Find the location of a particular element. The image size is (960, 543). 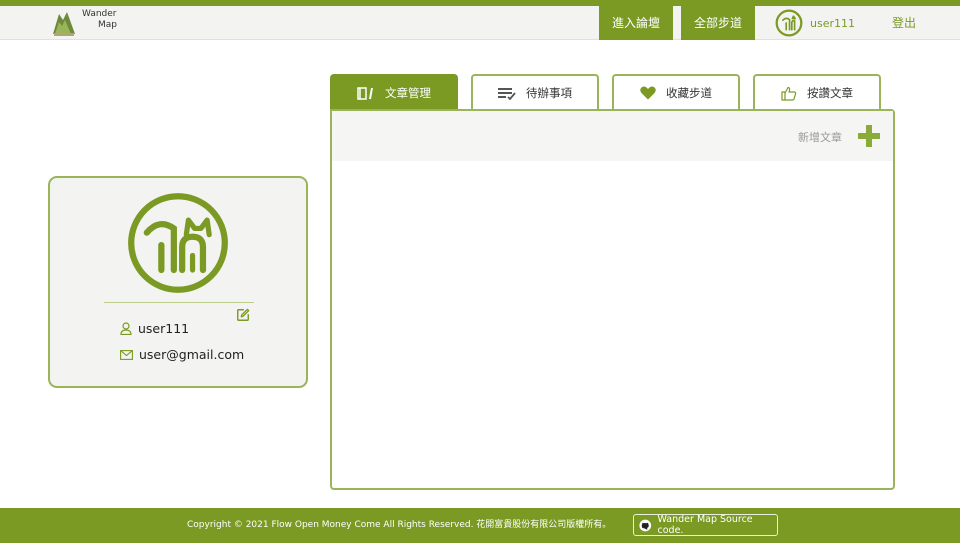

panel-toolbar: 新增文章 is located at coordinates (612, 136).